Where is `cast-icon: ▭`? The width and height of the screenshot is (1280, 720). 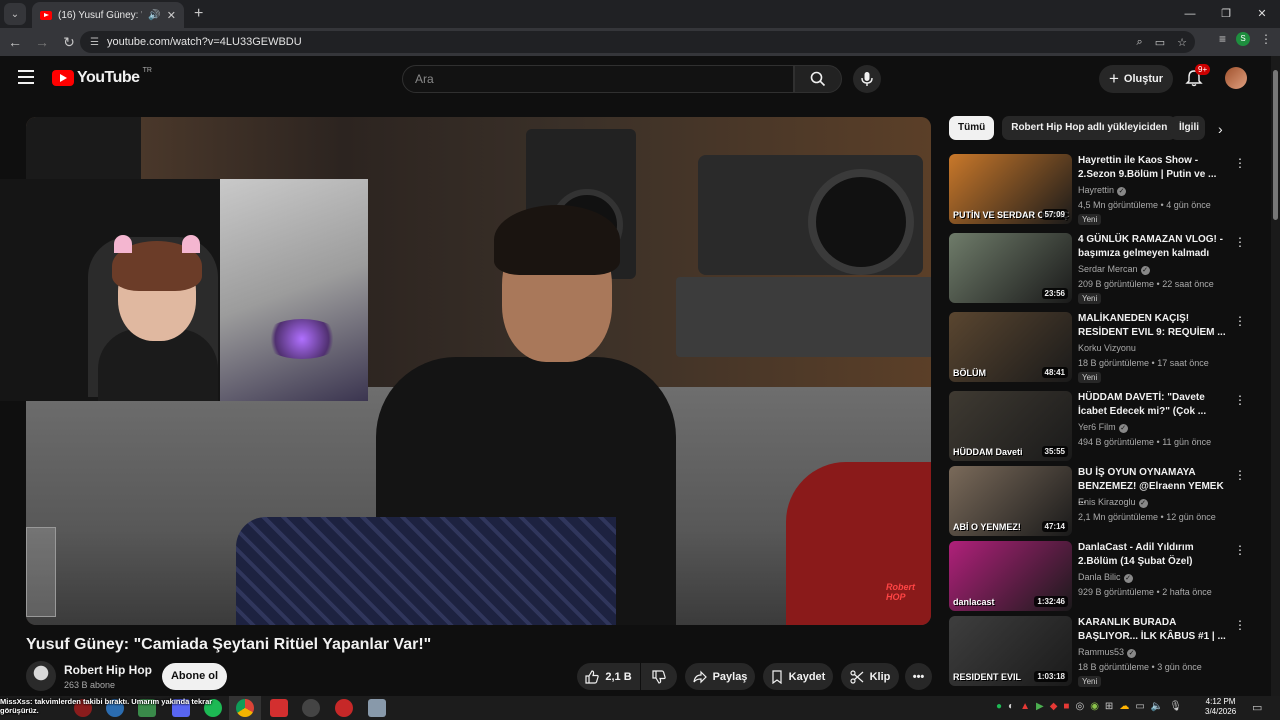
cast-icon: ▭ is located at coordinates (1160, 42).